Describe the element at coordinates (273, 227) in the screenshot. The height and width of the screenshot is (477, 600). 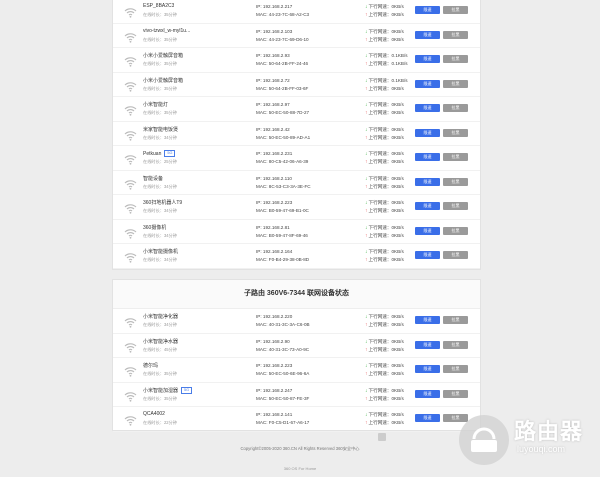
I see `device-ip: IP: 192.168.2.81` at that location.